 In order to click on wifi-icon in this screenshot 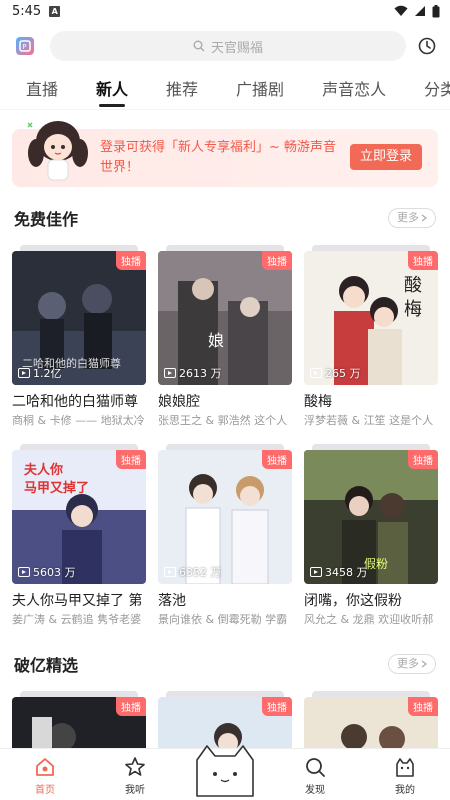, I will do `click(401, 10)`.